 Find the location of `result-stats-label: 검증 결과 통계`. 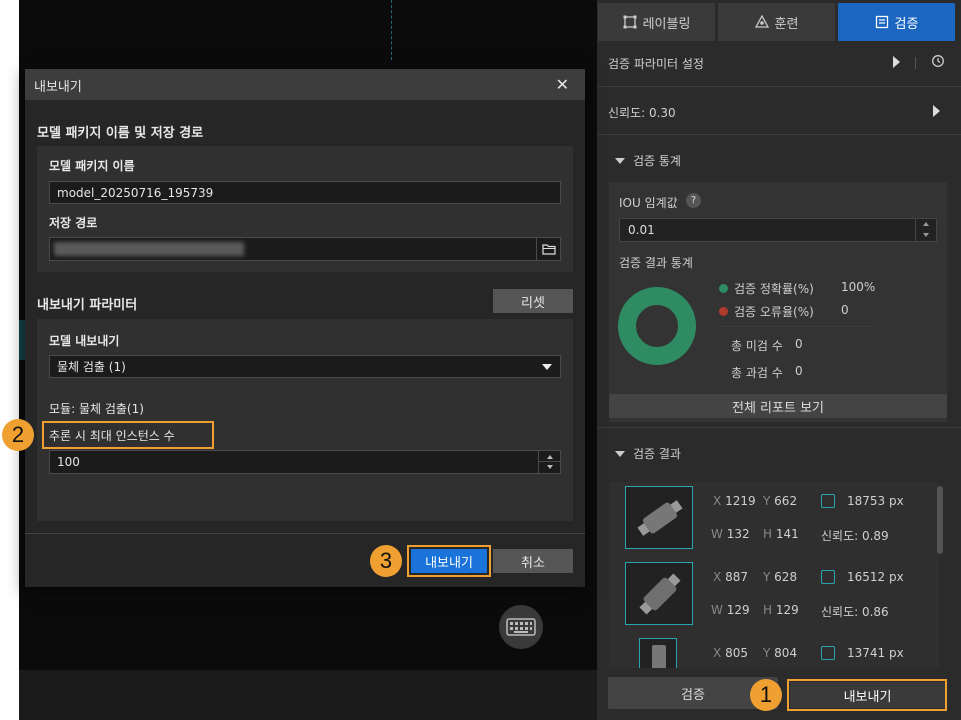

result-stats-label: 검증 결과 통계 is located at coordinates (656, 263).